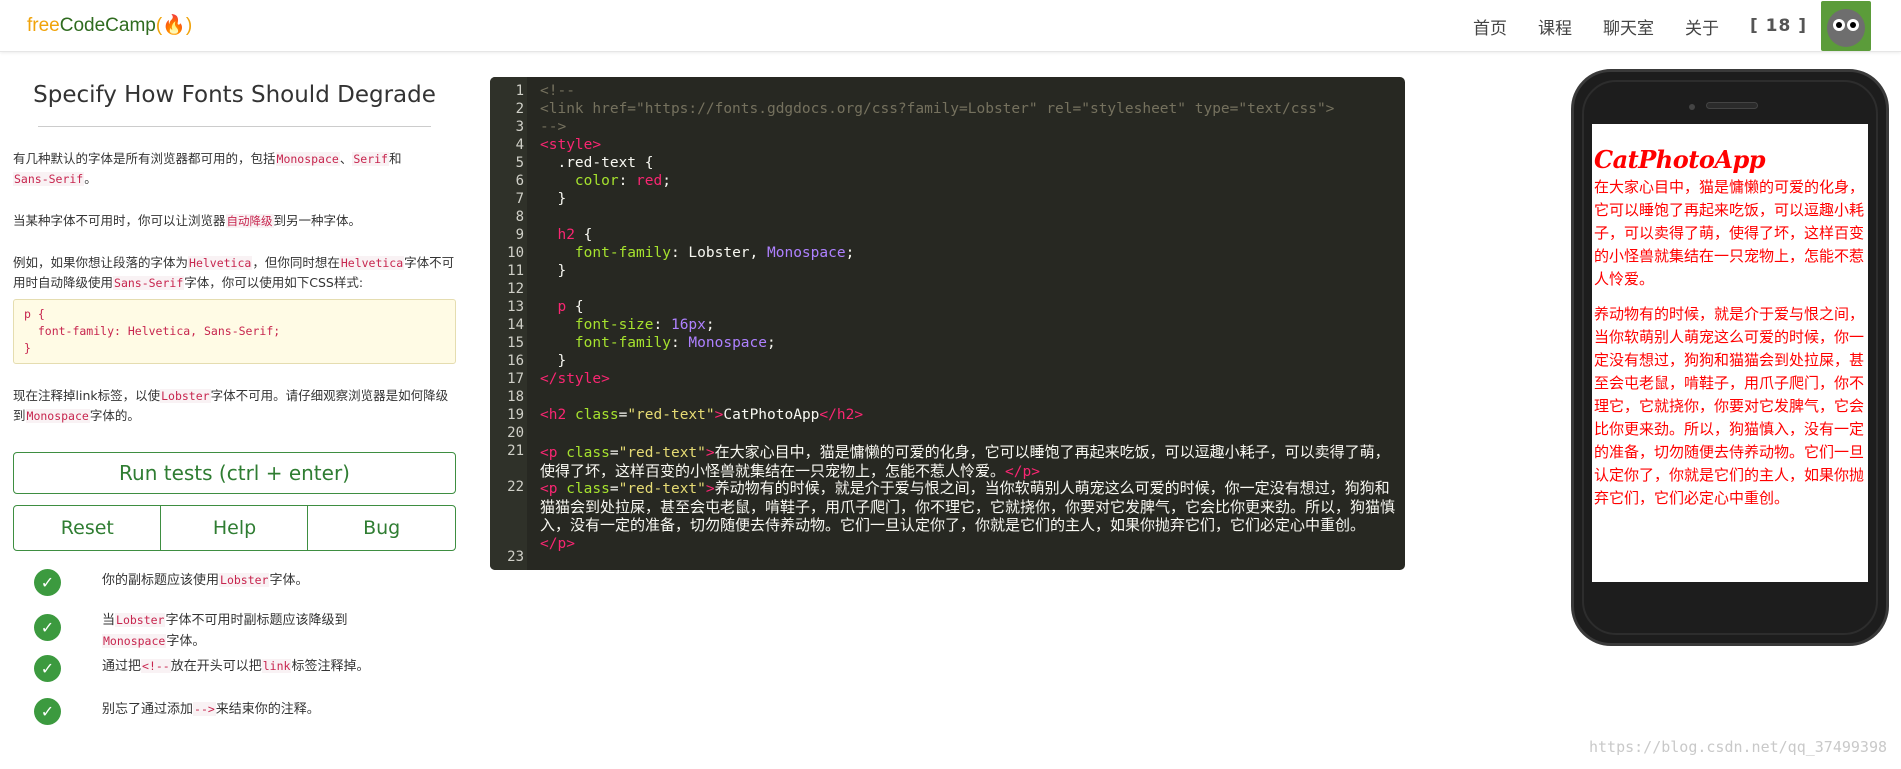 The width and height of the screenshot is (1901, 769). What do you see at coordinates (515, 325) in the screenshot?
I see `line-number: 14` at bounding box center [515, 325].